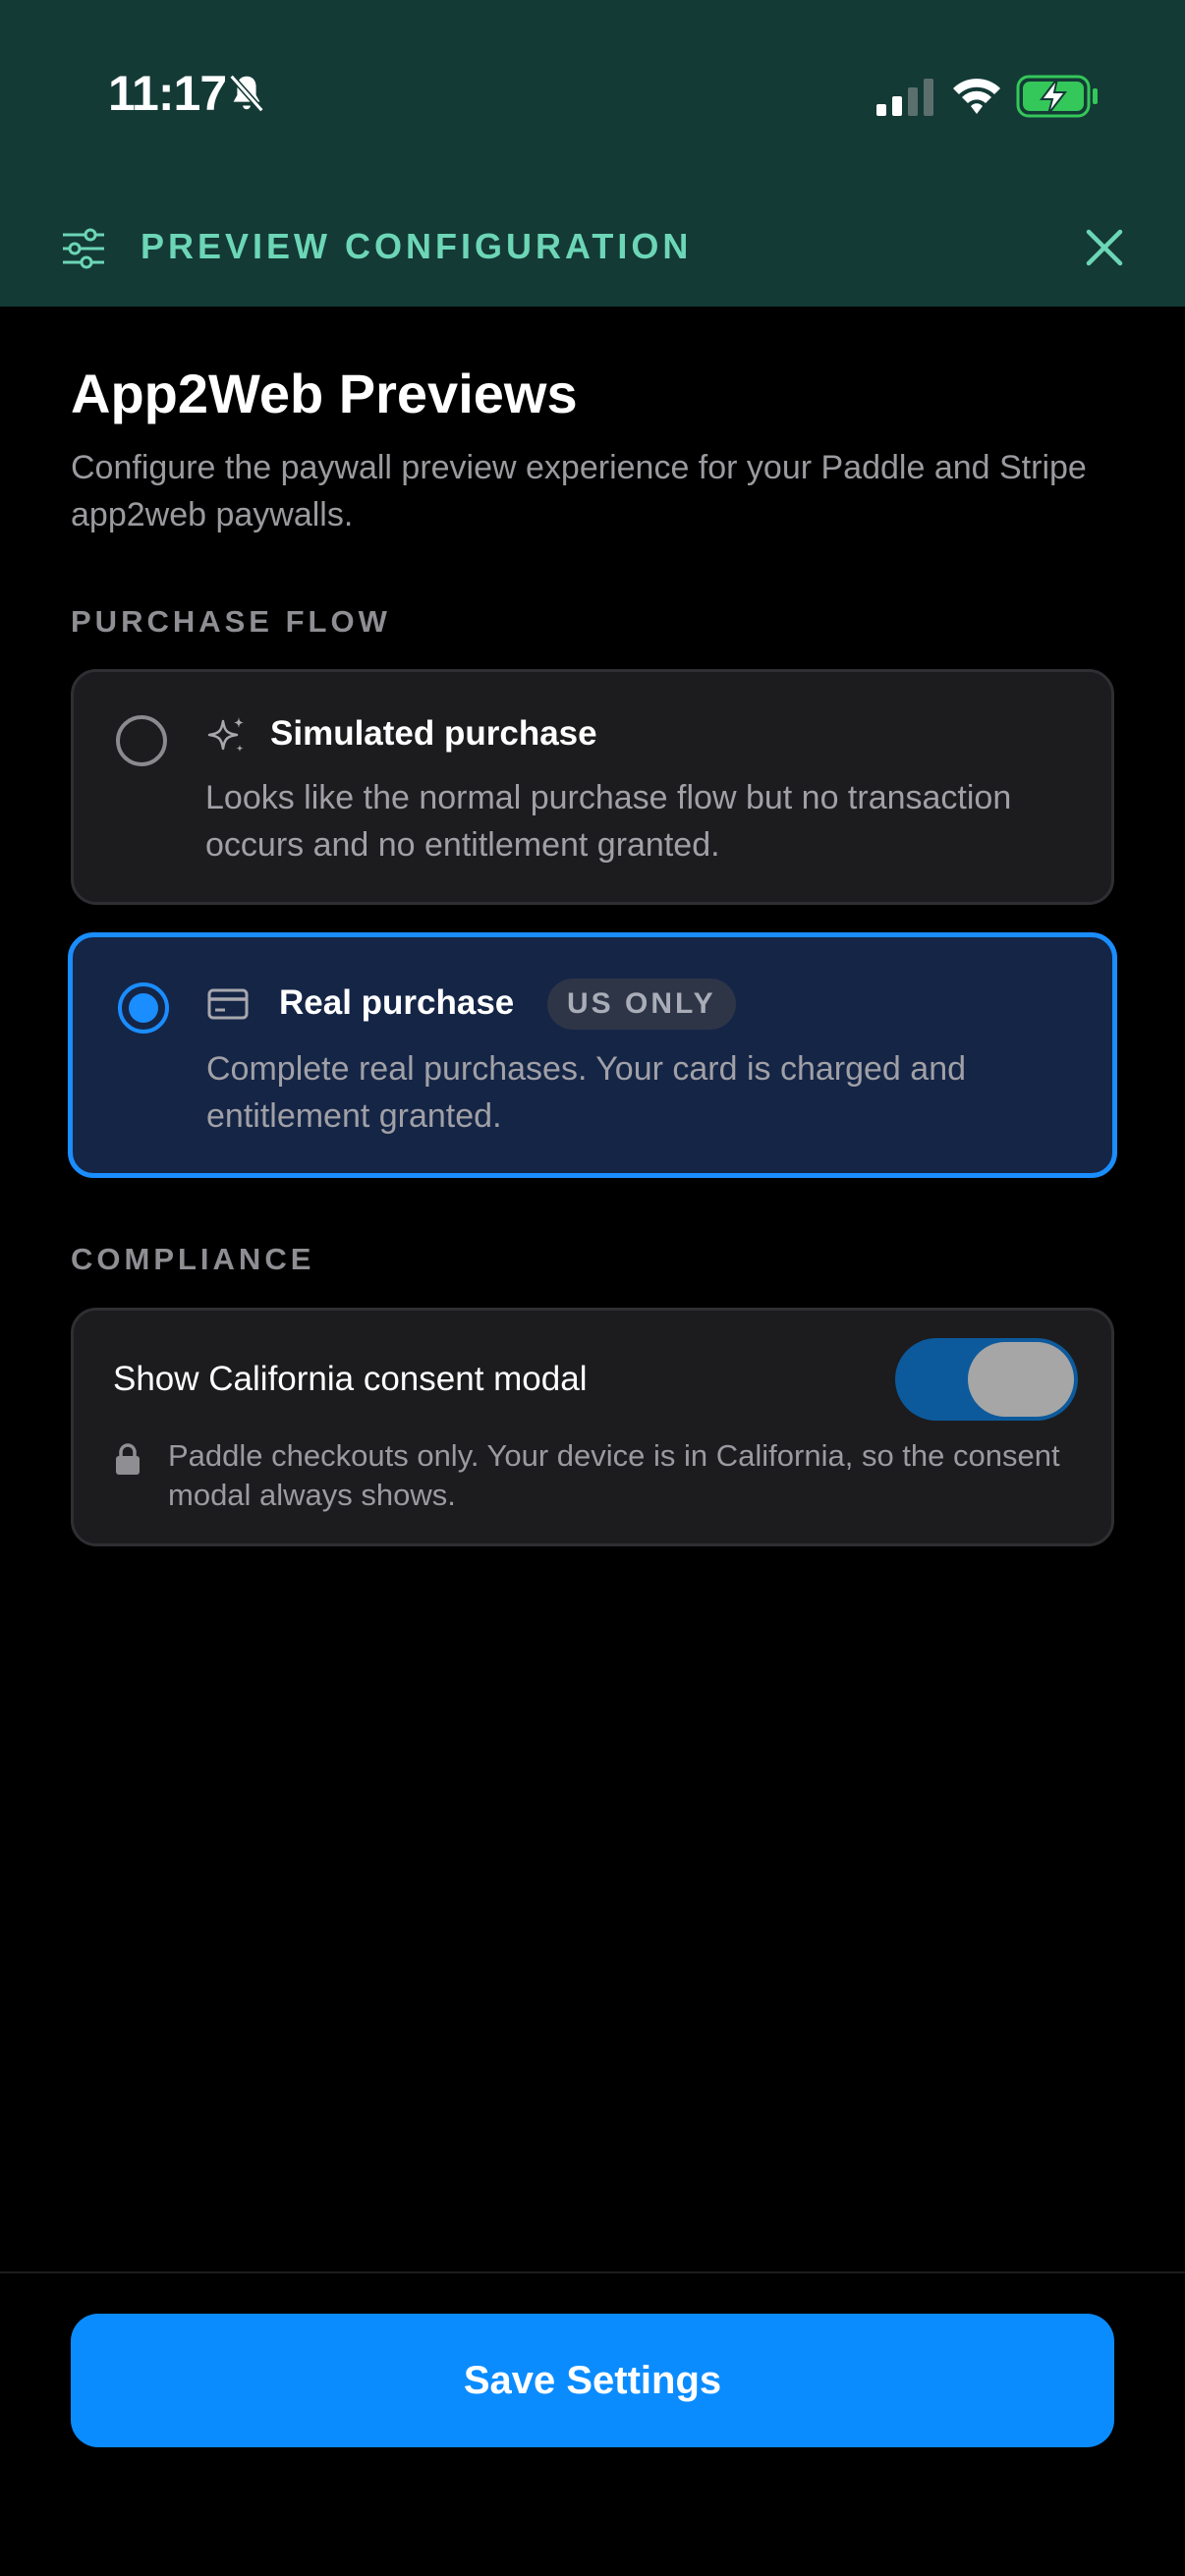 This screenshot has width=1185, height=2576. What do you see at coordinates (905, 97) in the screenshot?
I see `cellular-signal-icon` at bounding box center [905, 97].